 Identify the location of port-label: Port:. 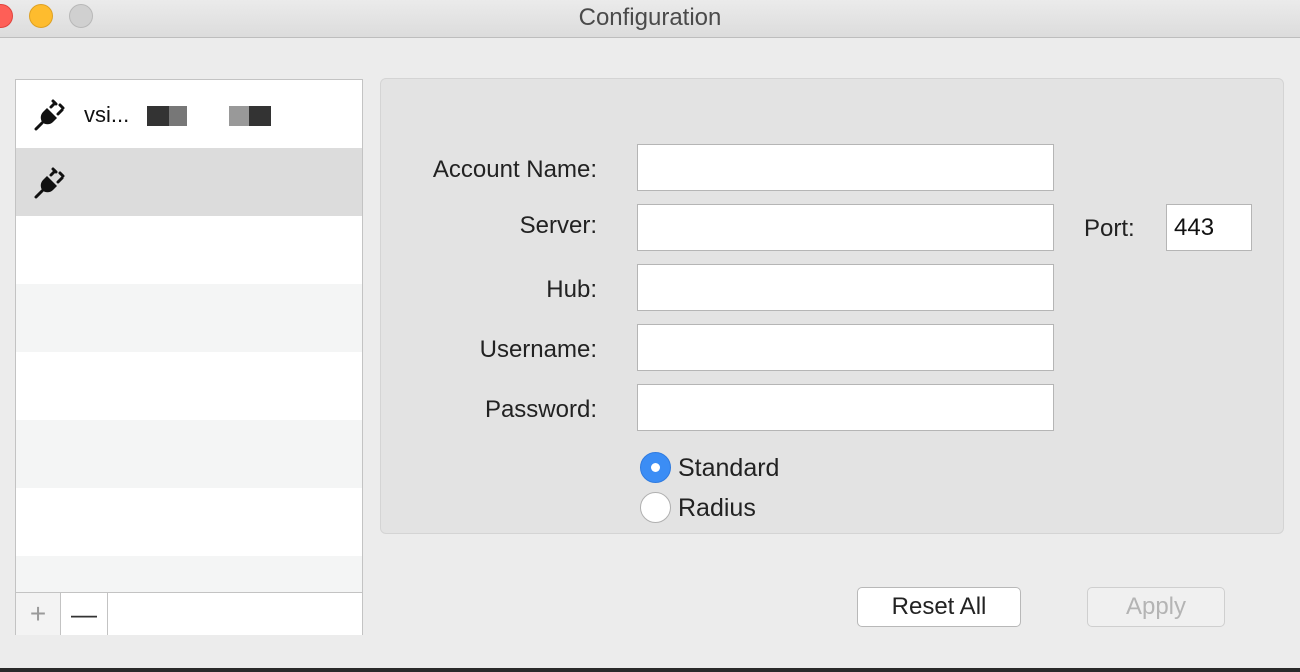
(1109, 228).